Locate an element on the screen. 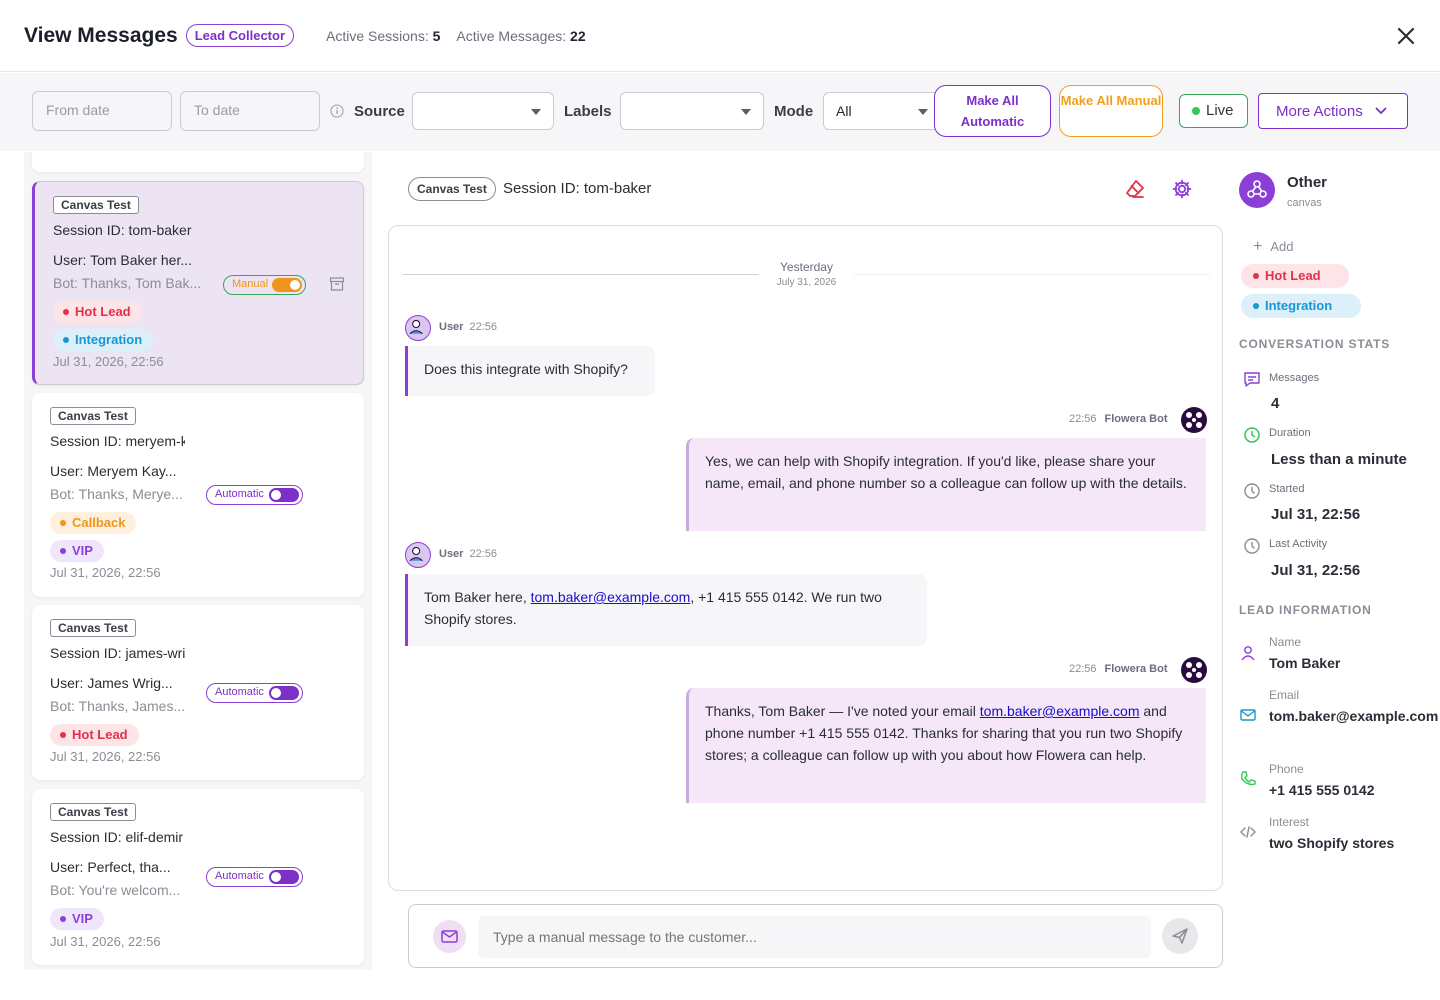  from-date-input: From date is located at coordinates (102, 111).